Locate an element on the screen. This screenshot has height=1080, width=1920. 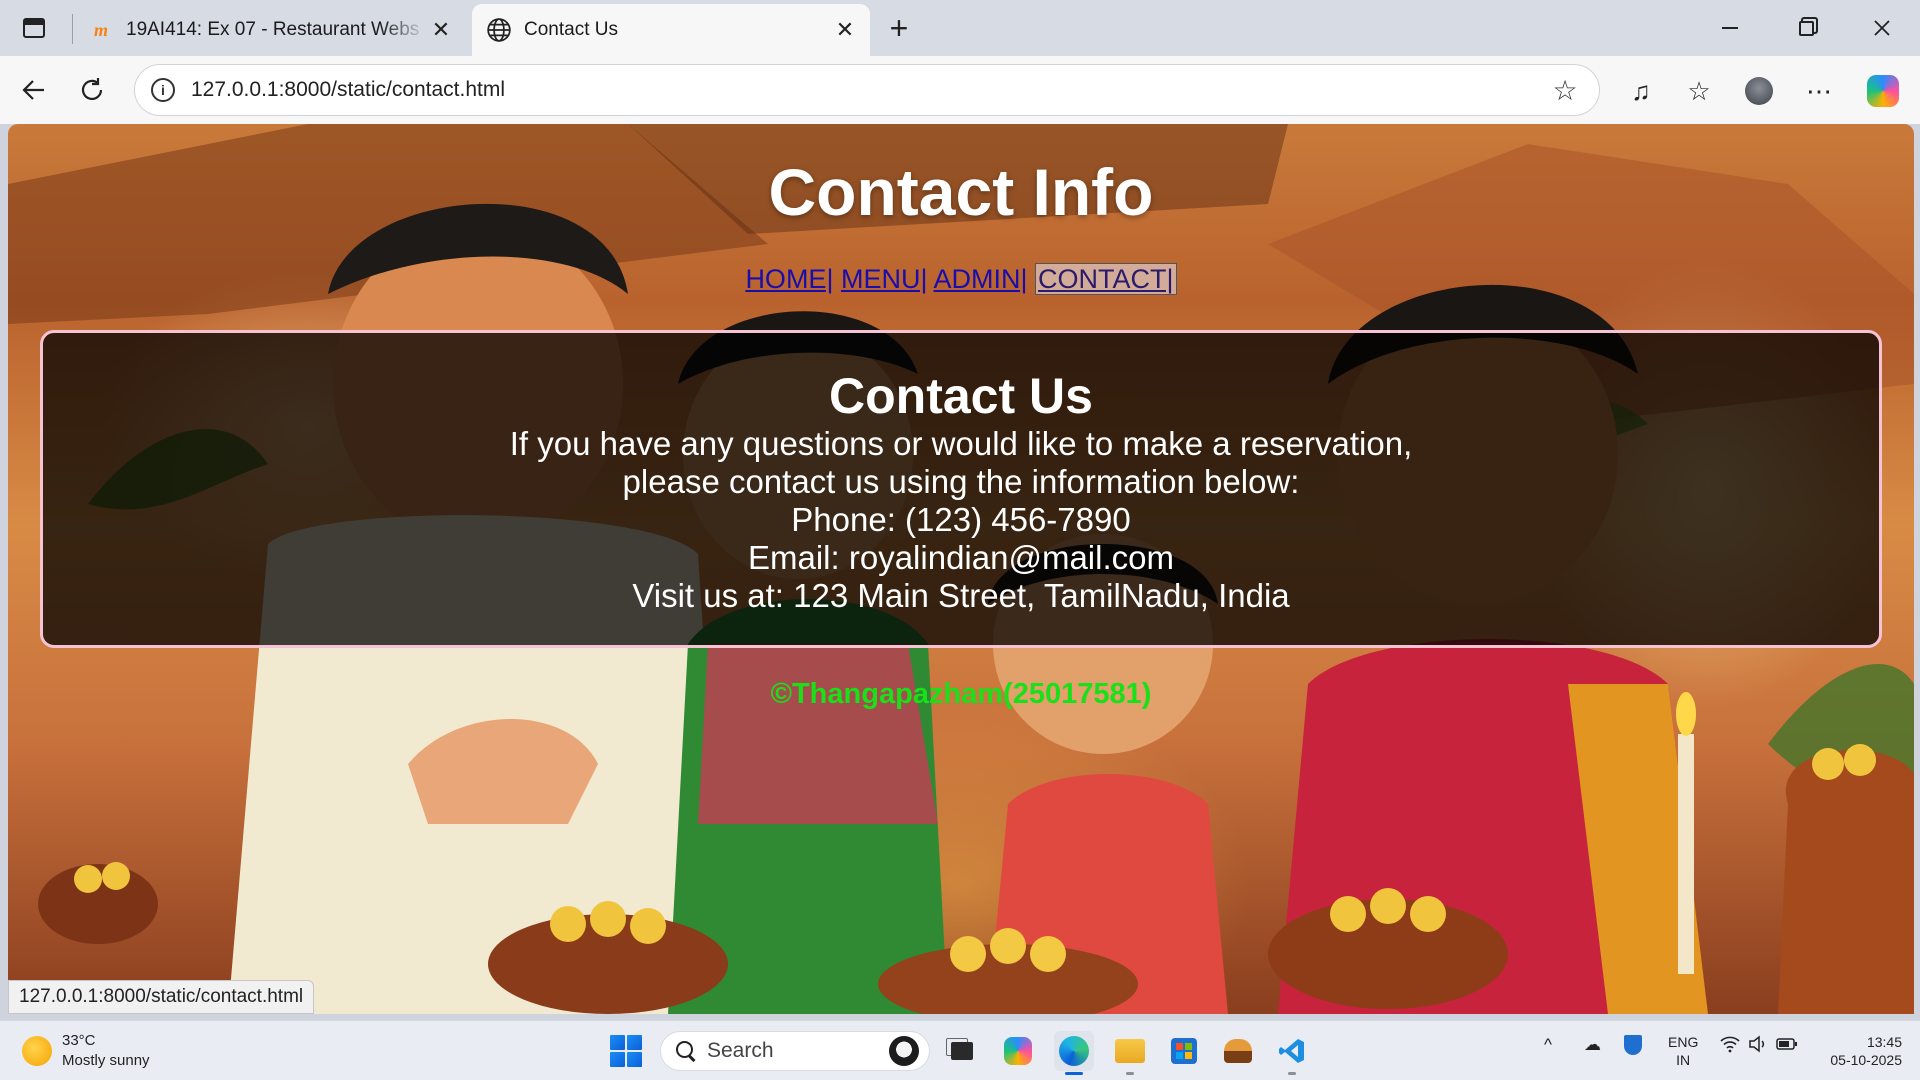
link-status-tooltip: 127.0.0.1:8000/static/contact.html is located at coordinates (161, 997).